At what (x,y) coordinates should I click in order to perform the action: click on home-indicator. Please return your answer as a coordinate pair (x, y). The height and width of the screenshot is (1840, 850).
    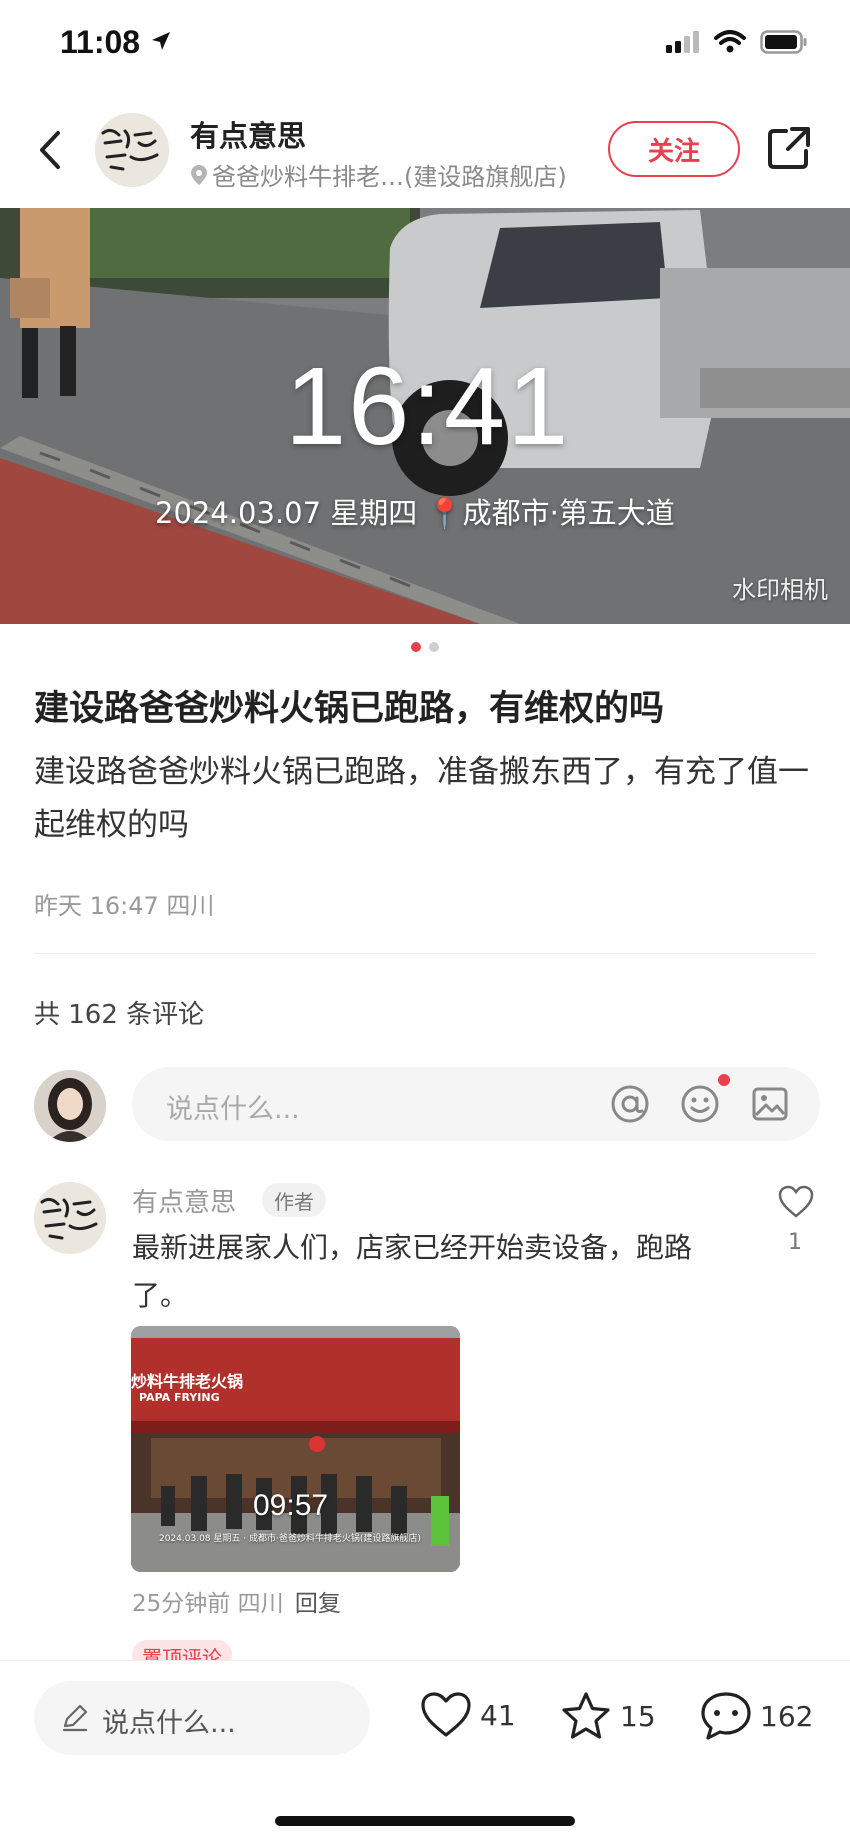
    Looking at the image, I should click on (425, 1821).